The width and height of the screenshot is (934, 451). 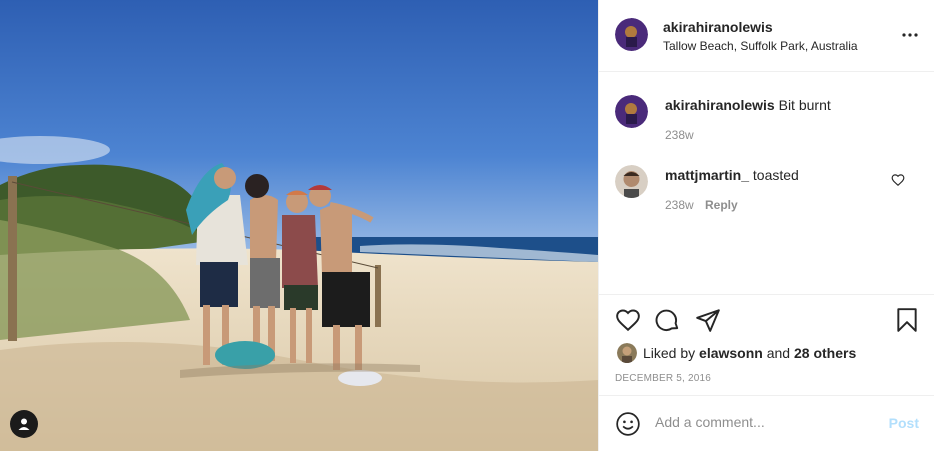 What do you see at coordinates (910, 35) in the screenshot?
I see `more-horizontal-icon` at bounding box center [910, 35].